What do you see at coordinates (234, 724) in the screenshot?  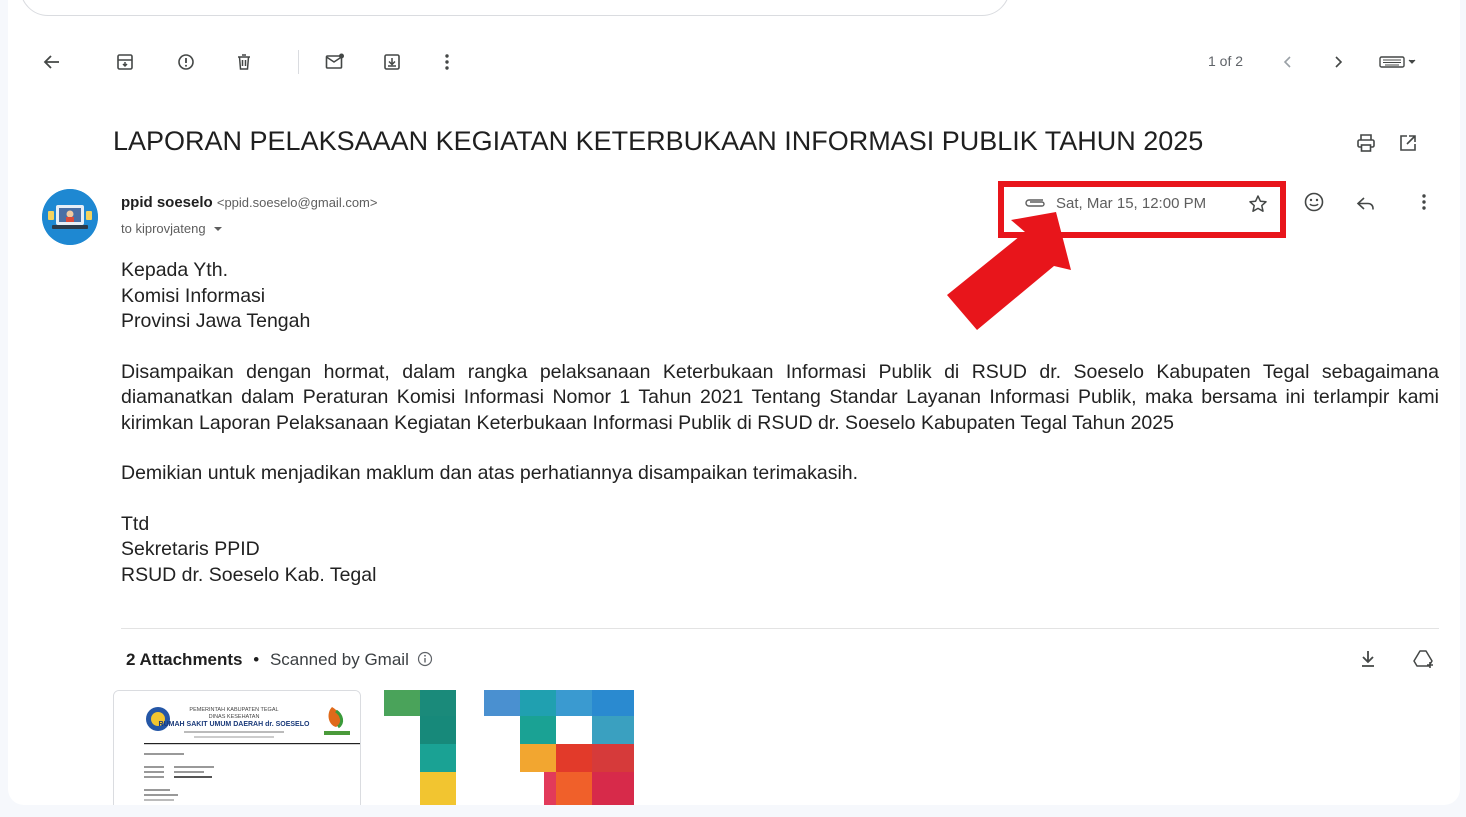 I see `letterhead-line: RUMAH SAKIT UMUM DAERAH dr. SOESELO` at bounding box center [234, 724].